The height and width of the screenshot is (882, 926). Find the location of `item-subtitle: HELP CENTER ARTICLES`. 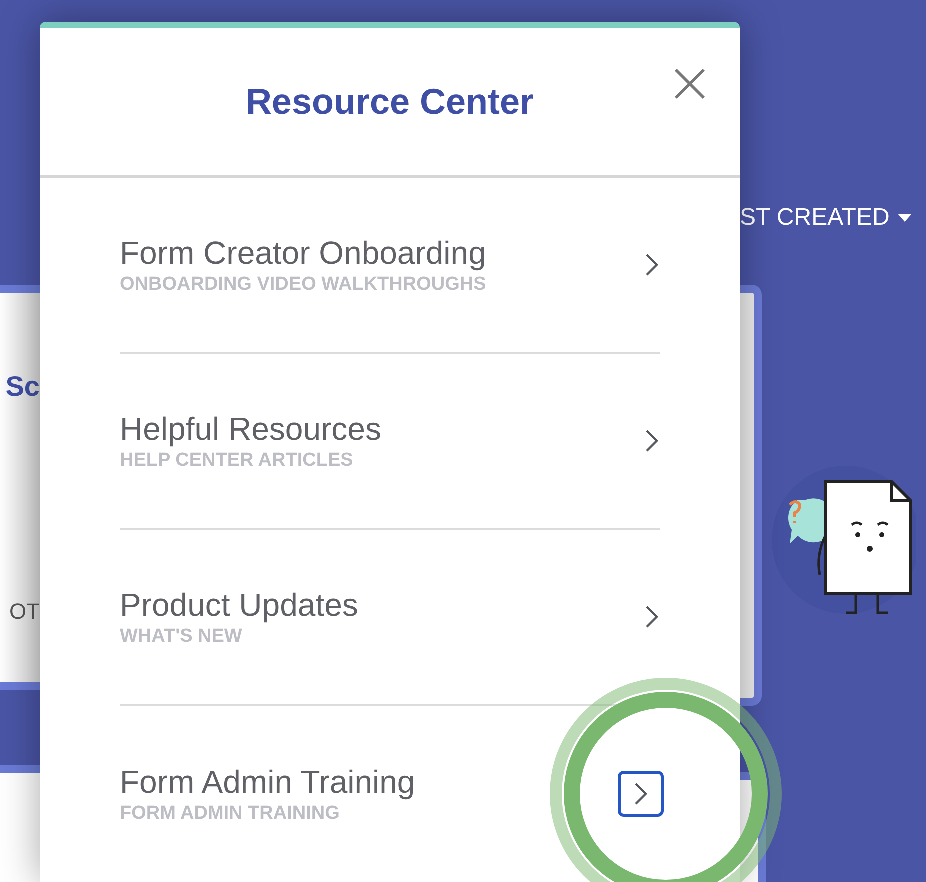

item-subtitle: HELP CENTER ARTICLES is located at coordinates (237, 461).